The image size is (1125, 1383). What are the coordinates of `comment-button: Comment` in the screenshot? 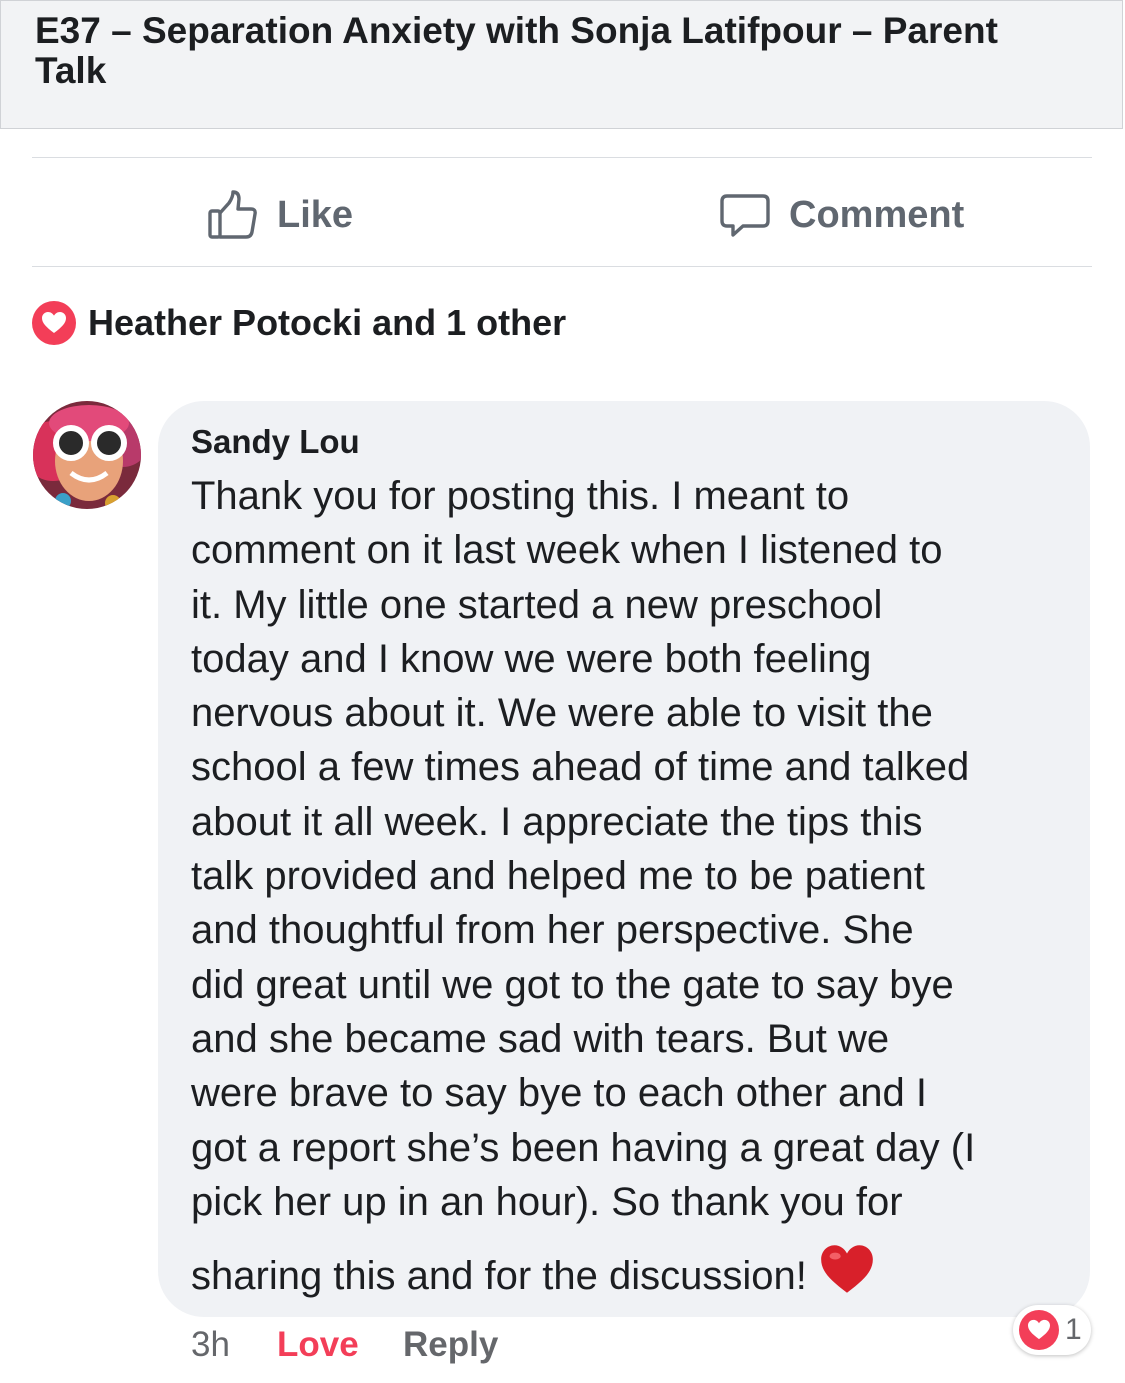 It's located at (841, 215).